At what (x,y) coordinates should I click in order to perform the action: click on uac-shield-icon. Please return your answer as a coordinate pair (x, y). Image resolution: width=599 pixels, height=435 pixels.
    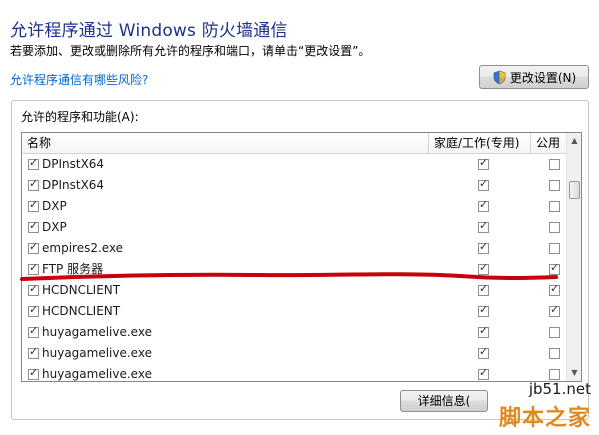
    Looking at the image, I should click on (499, 77).